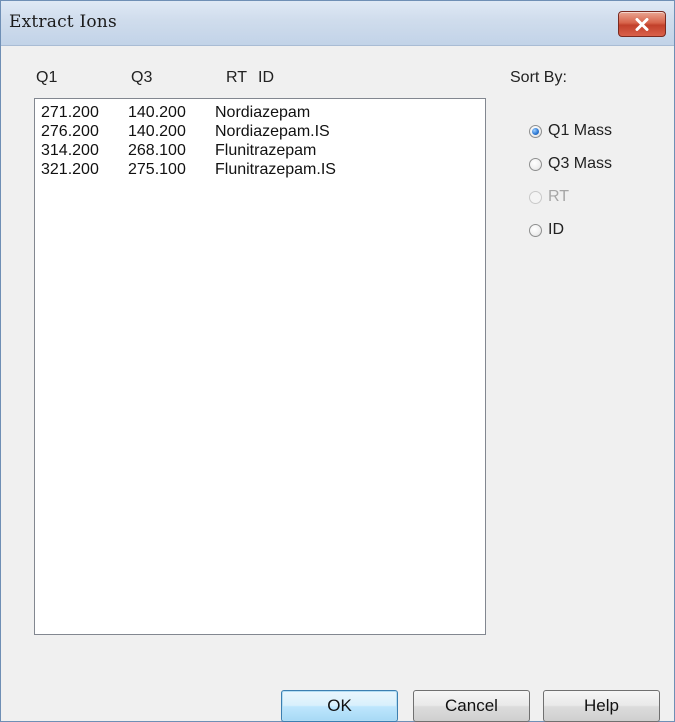 The image size is (675, 722). I want to click on ion-q1: 321.200, so click(70, 169).